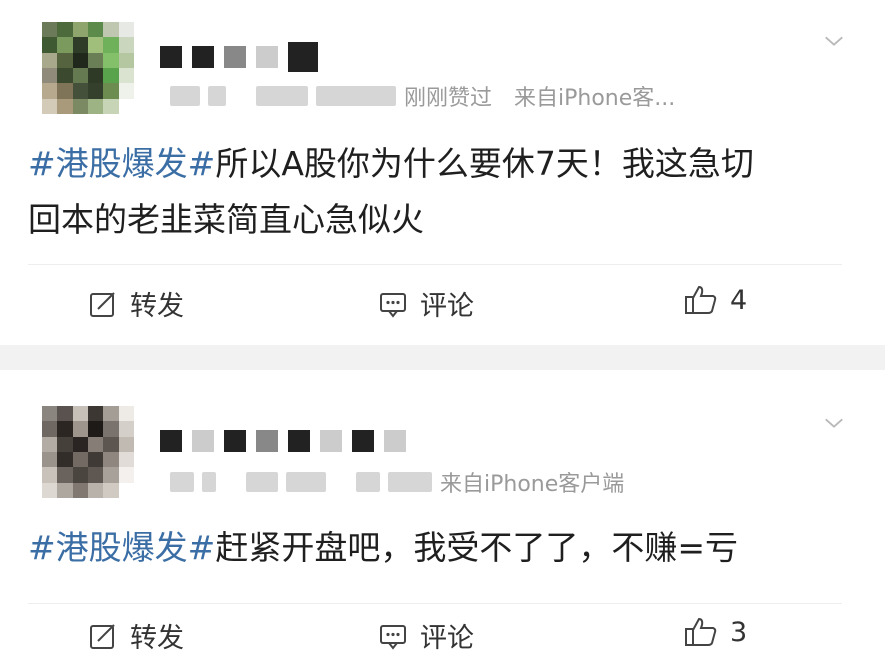 This screenshot has width=885, height=672. I want to click on like-button: 4, so click(715, 300).